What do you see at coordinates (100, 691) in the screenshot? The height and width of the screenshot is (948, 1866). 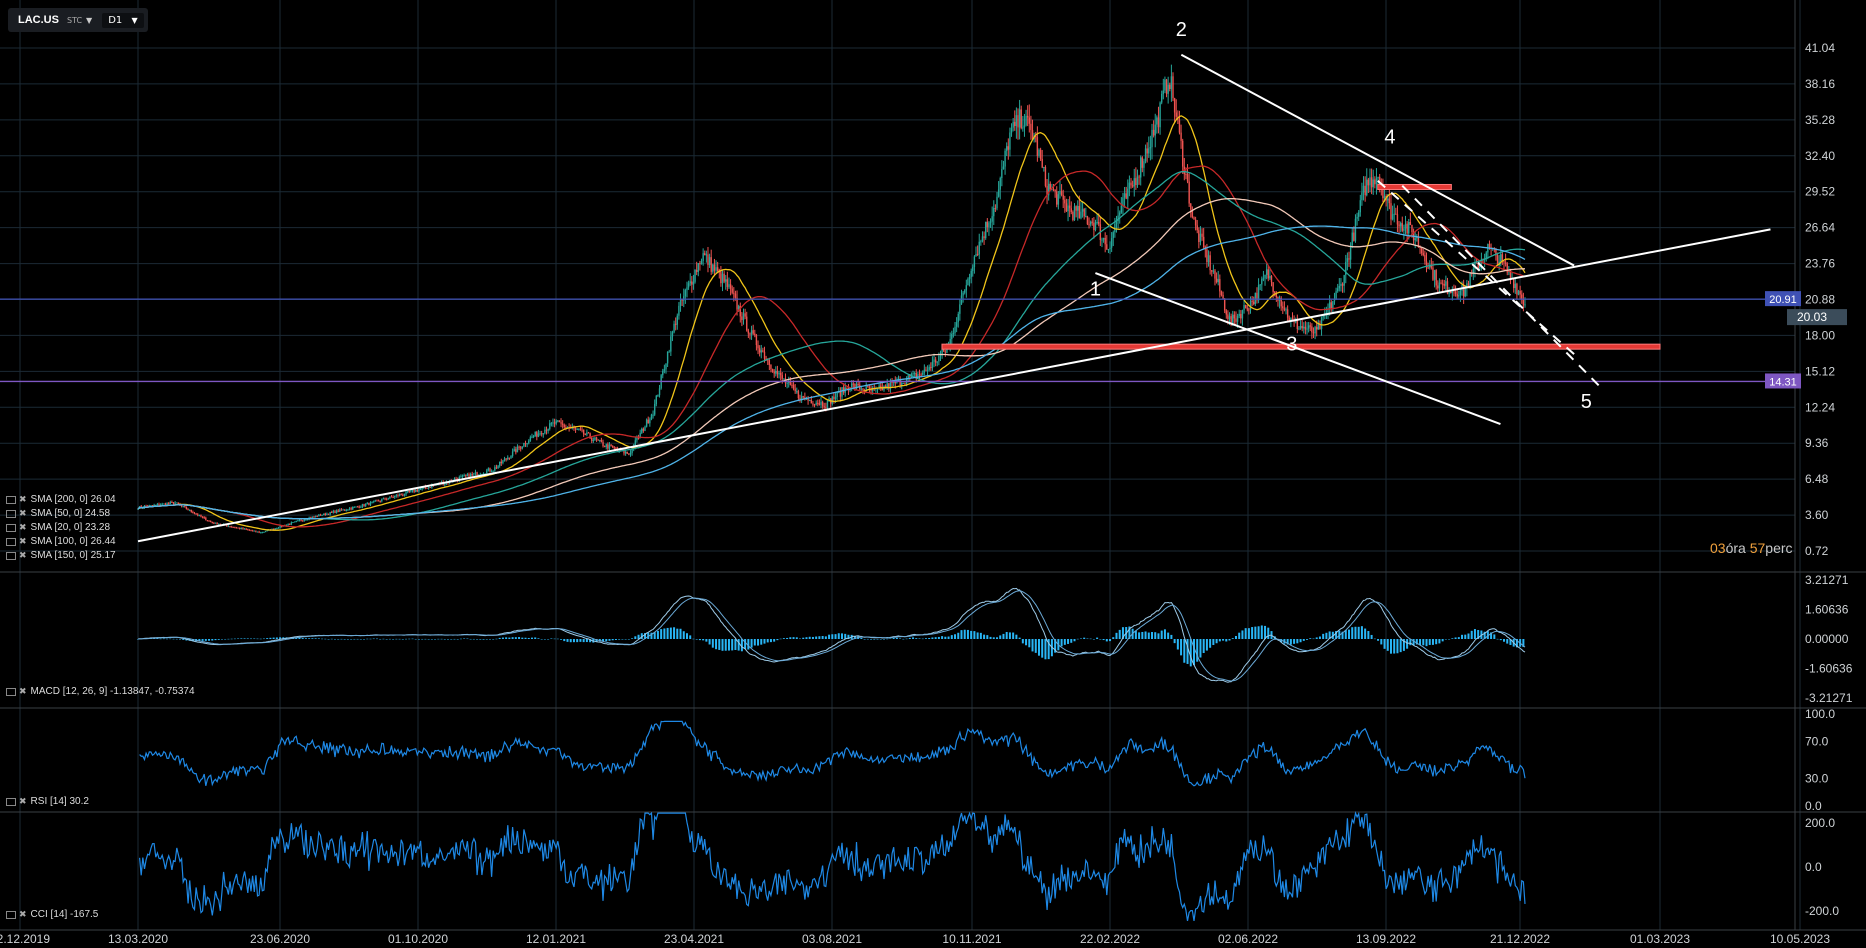 I see `indicator-macd: ✖ MACD [12, 26, 9] -1.13847, -0.75374` at bounding box center [100, 691].